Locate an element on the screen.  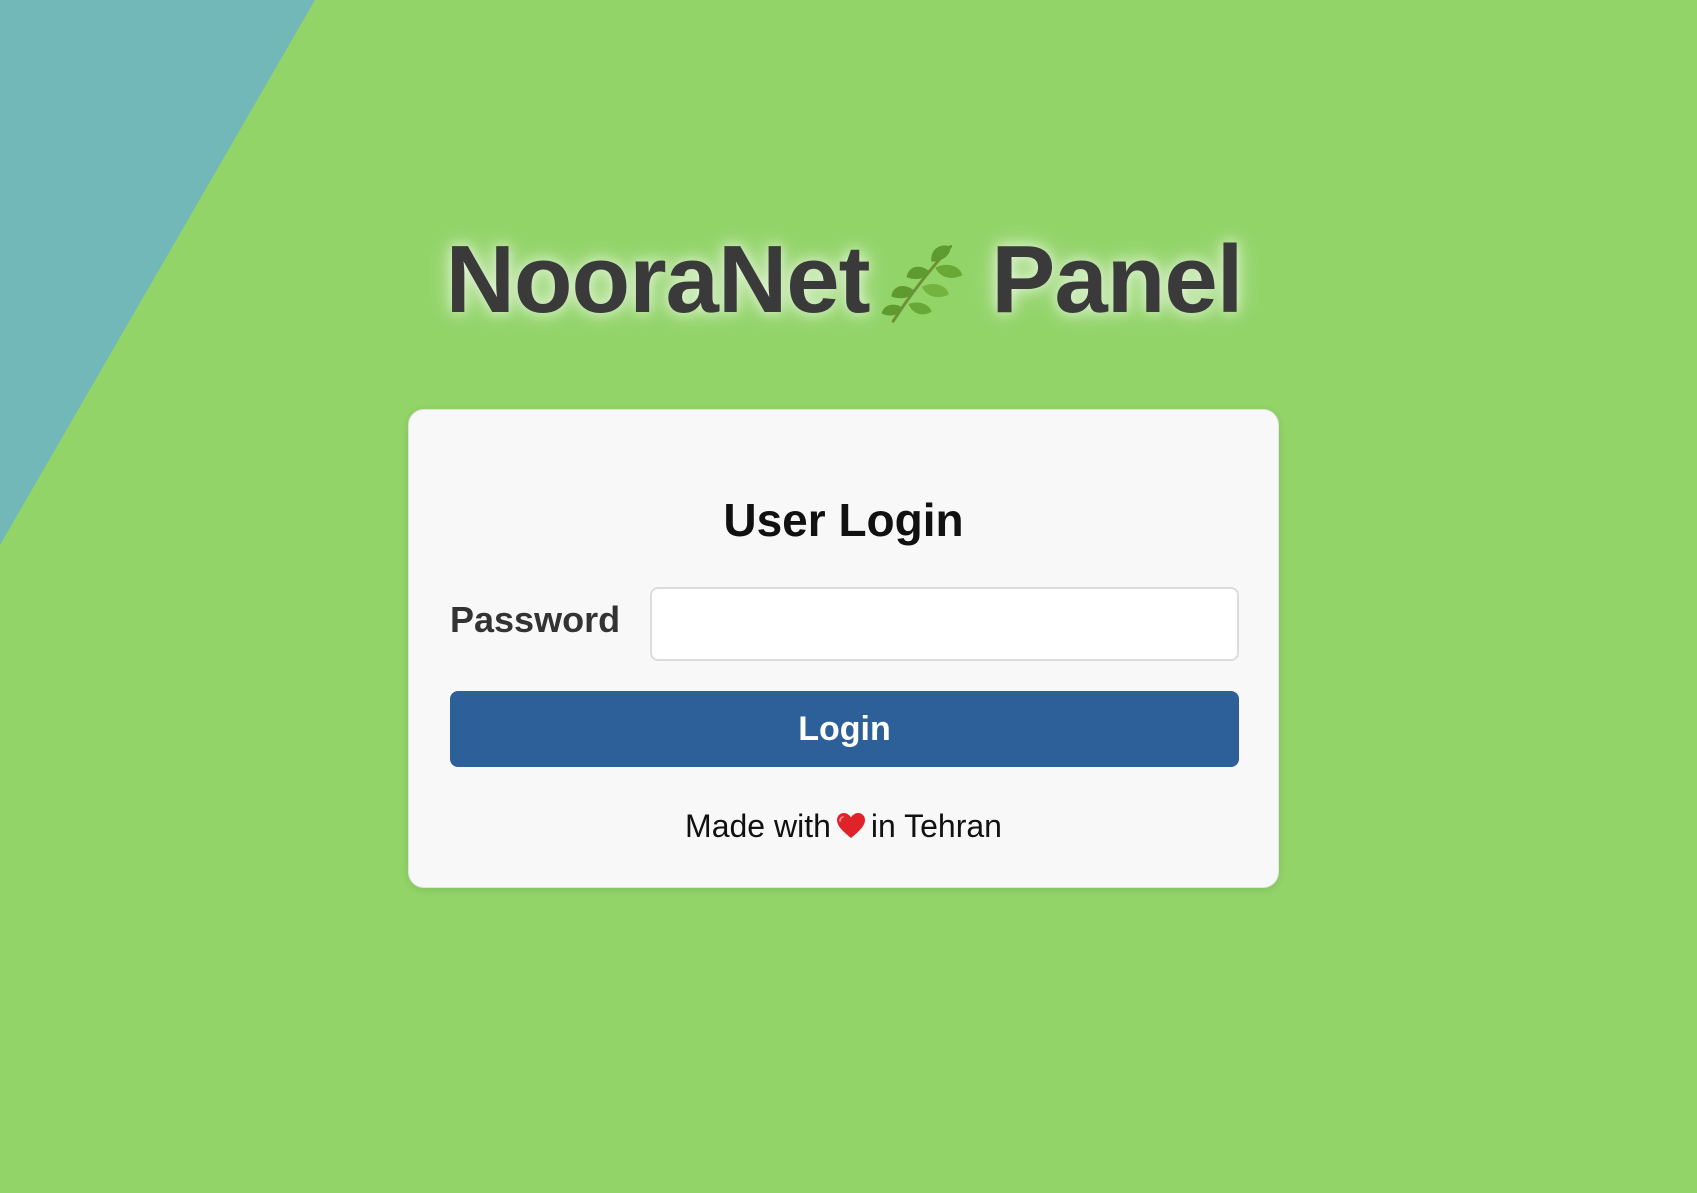
footer-note: Made with in Tehran is located at coordinates (843, 826).